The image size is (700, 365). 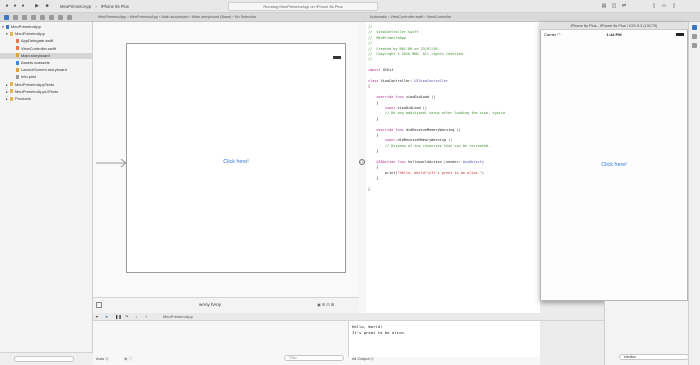 What do you see at coordinates (60, 17) in the screenshot?
I see `breakpoint-navigator-tab` at bounding box center [60, 17].